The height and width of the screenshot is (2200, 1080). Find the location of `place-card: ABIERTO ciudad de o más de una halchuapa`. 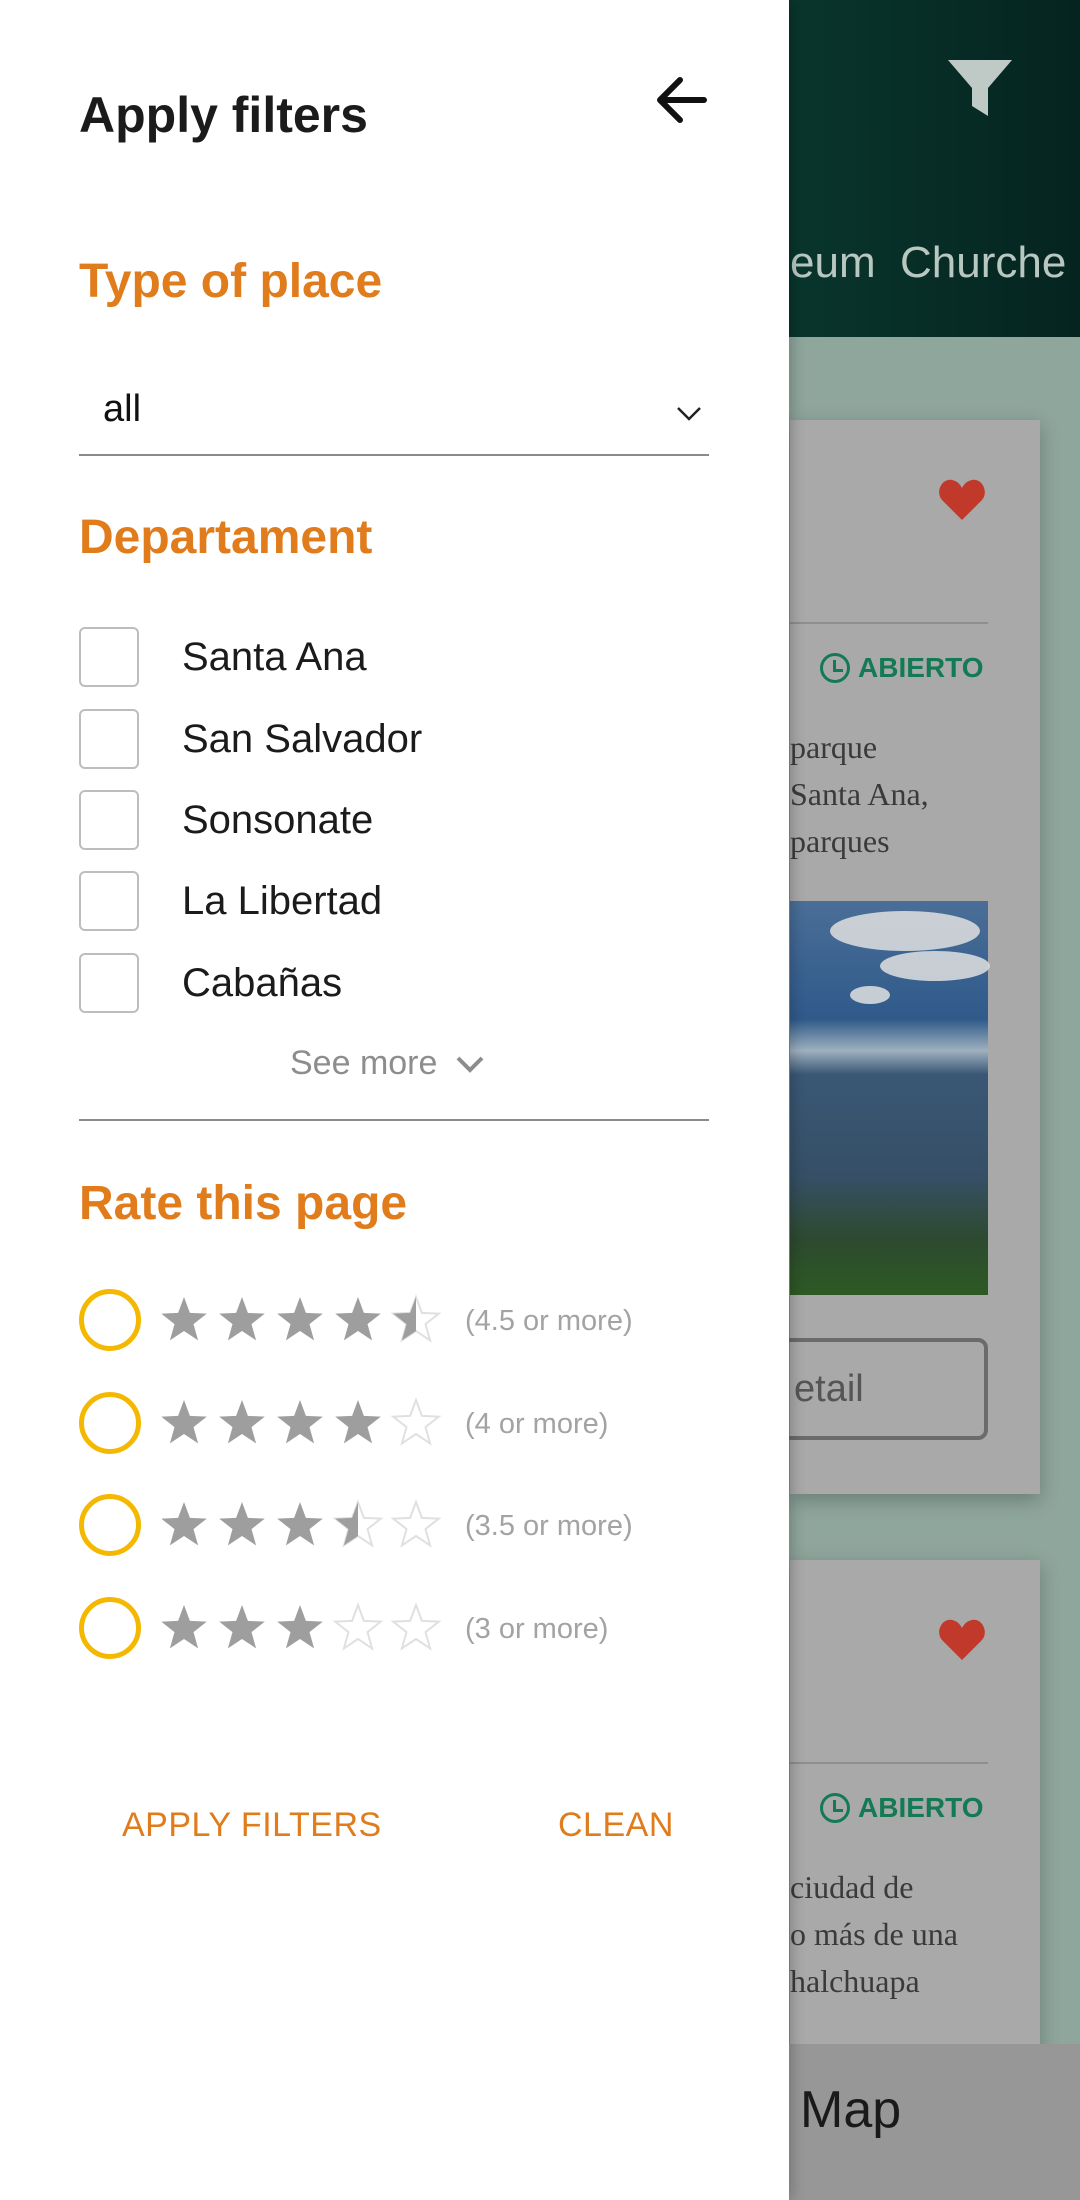

place-card: ABIERTO ciudad de o más de una halchuapa is located at coordinates (915, 1810).